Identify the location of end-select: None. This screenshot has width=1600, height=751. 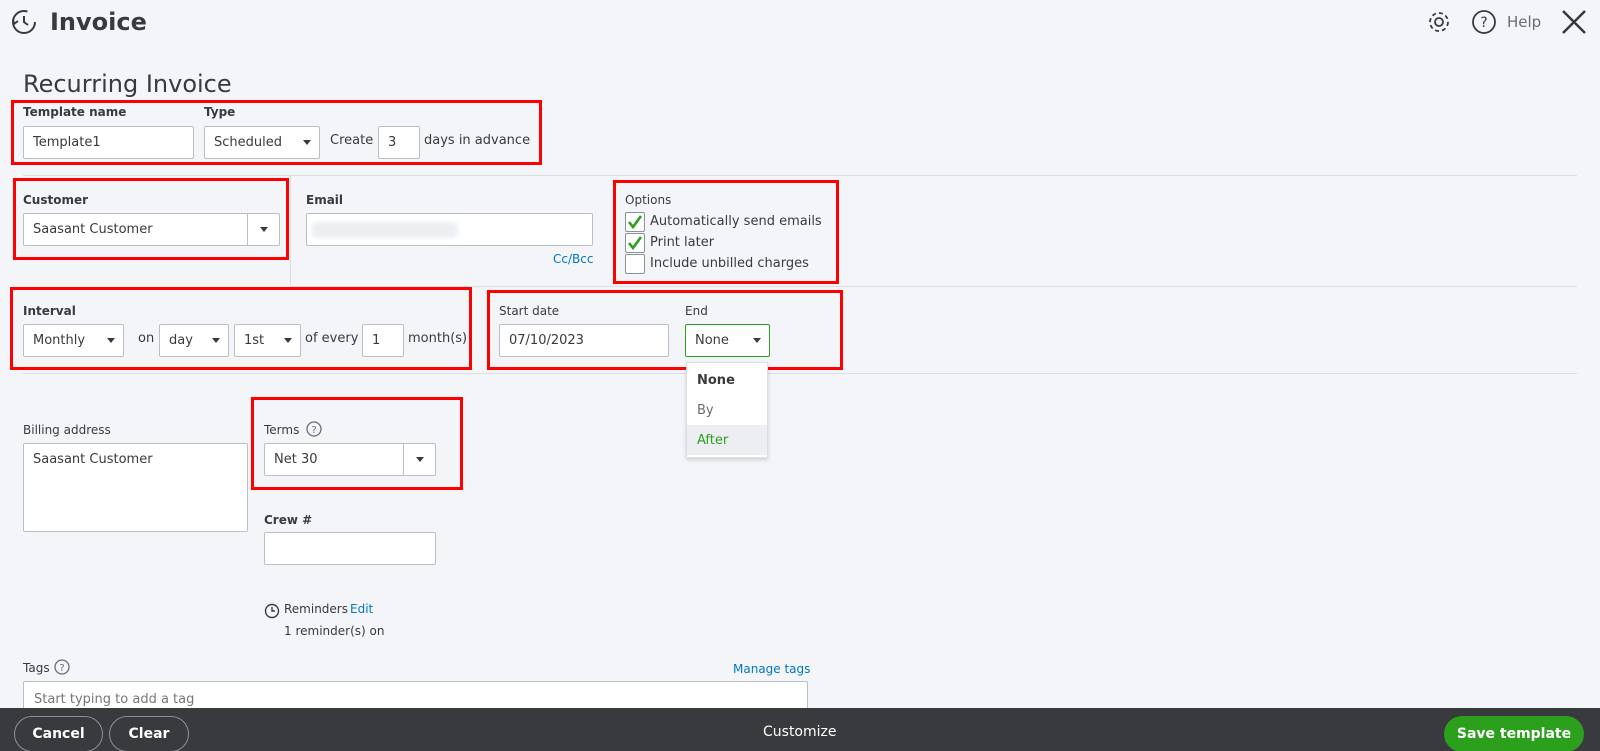
(727, 340).